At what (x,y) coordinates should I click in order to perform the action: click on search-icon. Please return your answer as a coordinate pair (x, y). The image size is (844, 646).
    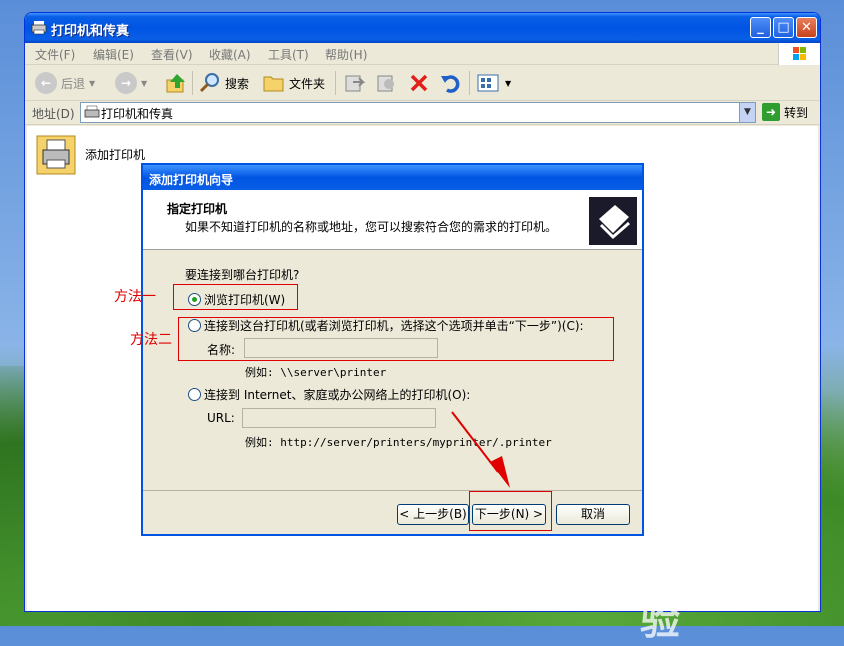
    Looking at the image, I should click on (209, 83).